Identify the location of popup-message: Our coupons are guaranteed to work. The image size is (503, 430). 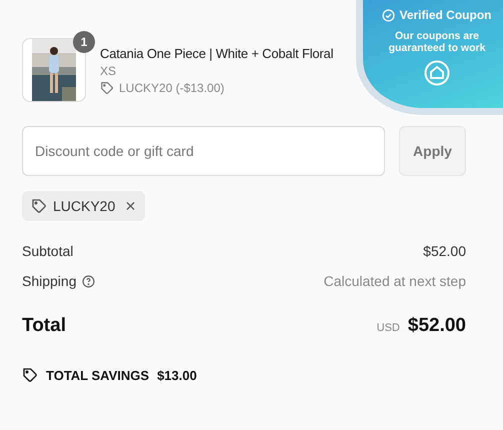
(437, 42).